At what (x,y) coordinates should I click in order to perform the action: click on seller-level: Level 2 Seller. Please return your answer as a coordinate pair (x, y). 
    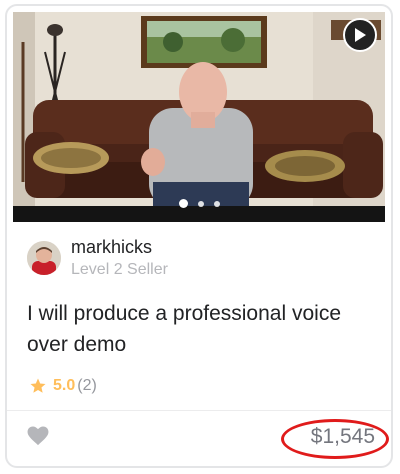
    Looking at the image, I should click on (119, 269).